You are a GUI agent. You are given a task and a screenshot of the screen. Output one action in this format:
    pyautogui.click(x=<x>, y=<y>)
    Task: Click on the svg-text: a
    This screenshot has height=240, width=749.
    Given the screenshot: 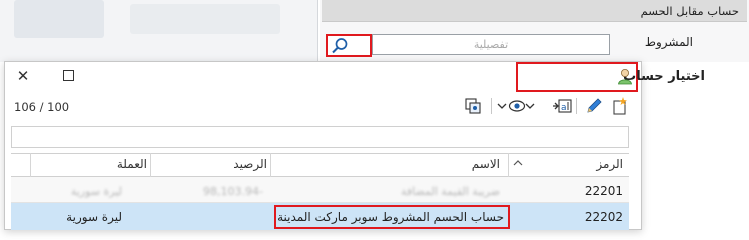 What is the action you would take?
    pyautogui.click(x=564, y=108)
    